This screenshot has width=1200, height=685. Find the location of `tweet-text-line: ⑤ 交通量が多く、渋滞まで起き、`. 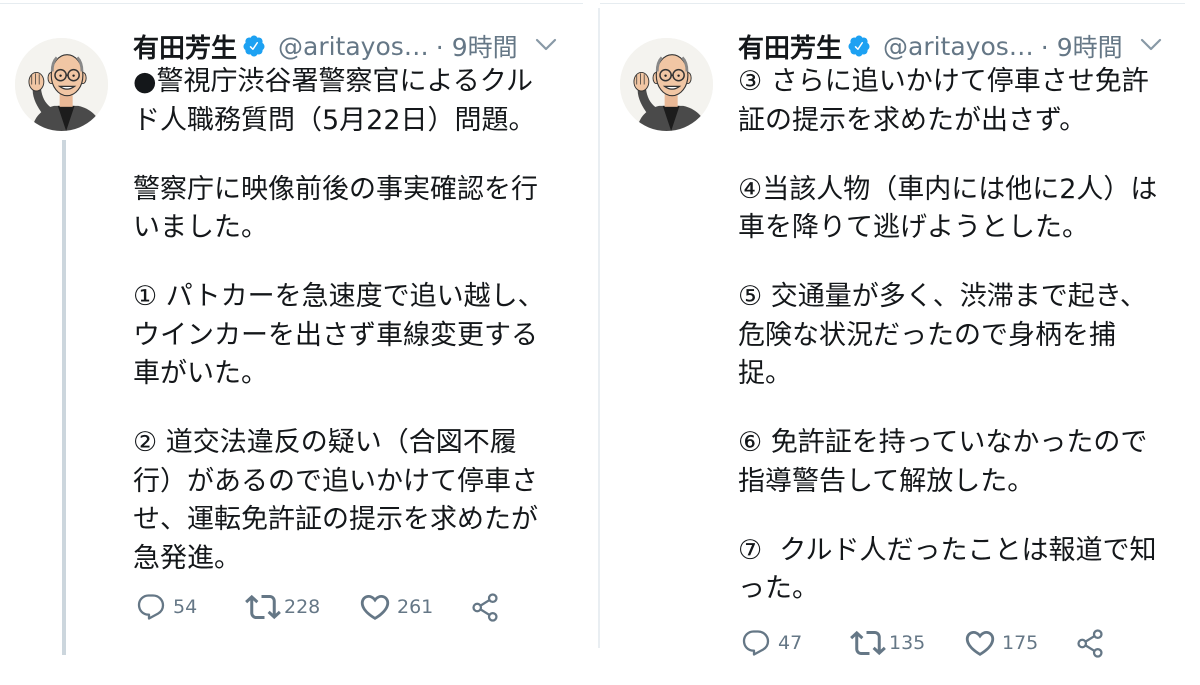

tweet-text-line: ⑤ 交通量が多く、渋滞まで起き、 is located at coordinates (942, 296).